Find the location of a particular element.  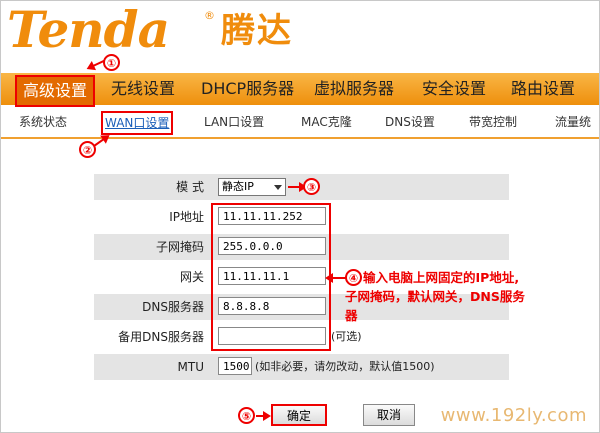

subnav-lan-settings: LAN口设置 is located at coordinates (234, 122).